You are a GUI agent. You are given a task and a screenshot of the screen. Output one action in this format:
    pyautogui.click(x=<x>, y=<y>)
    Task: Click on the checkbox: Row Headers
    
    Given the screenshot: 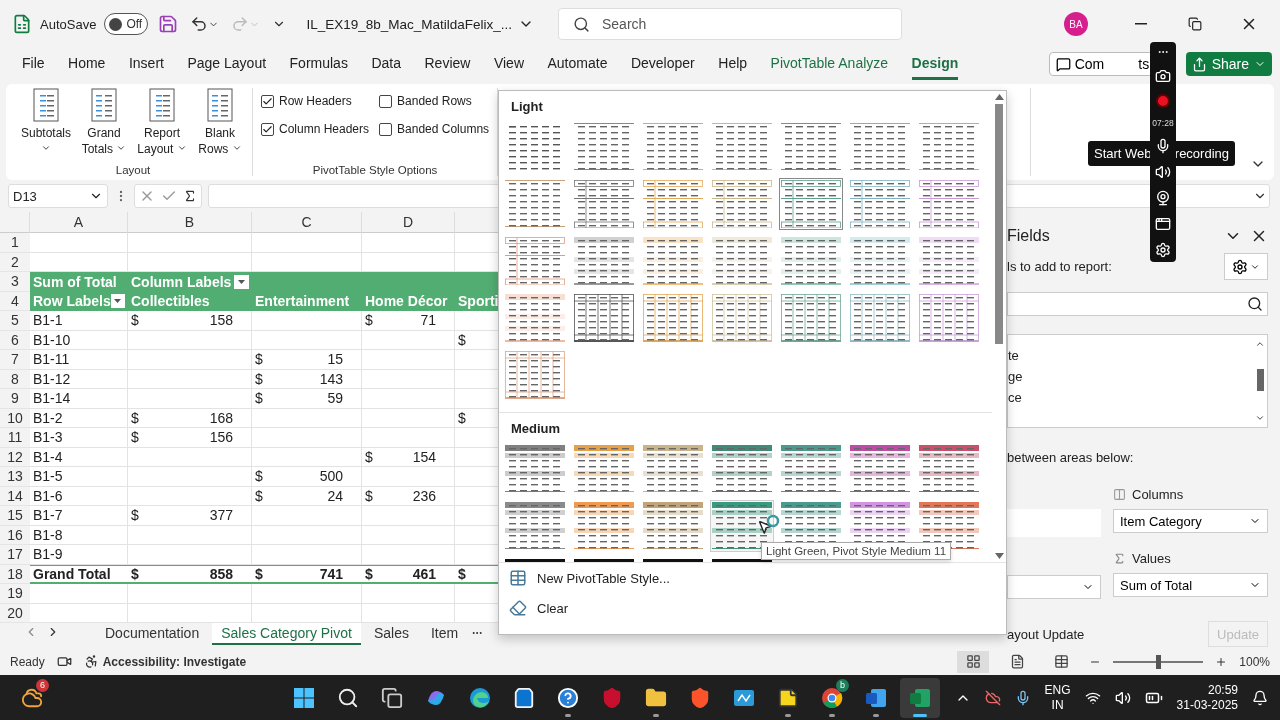 What is the action you would take?
    pyautogui.click(x=315, y=101)
    